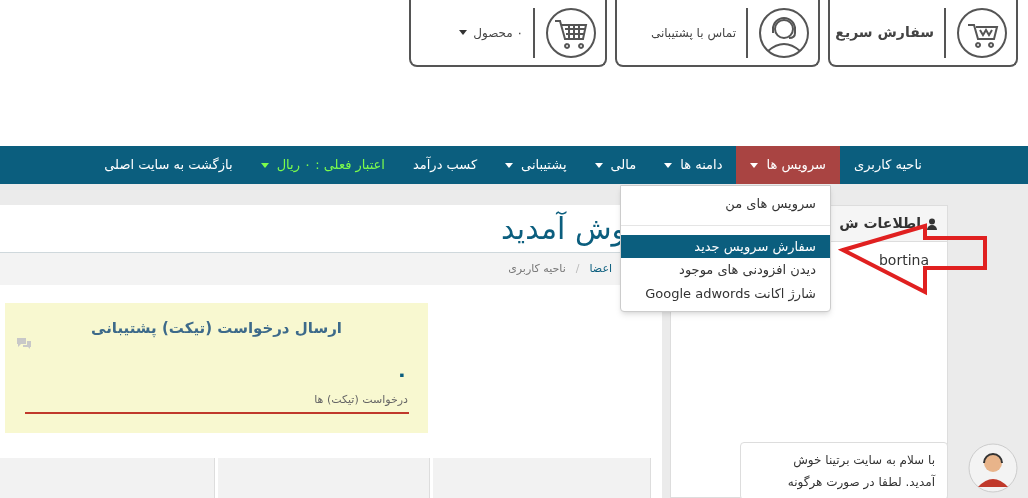  Describe the element at coordinates (615, 165) in the screenshot. I see `nav-item: مالی` at that location.